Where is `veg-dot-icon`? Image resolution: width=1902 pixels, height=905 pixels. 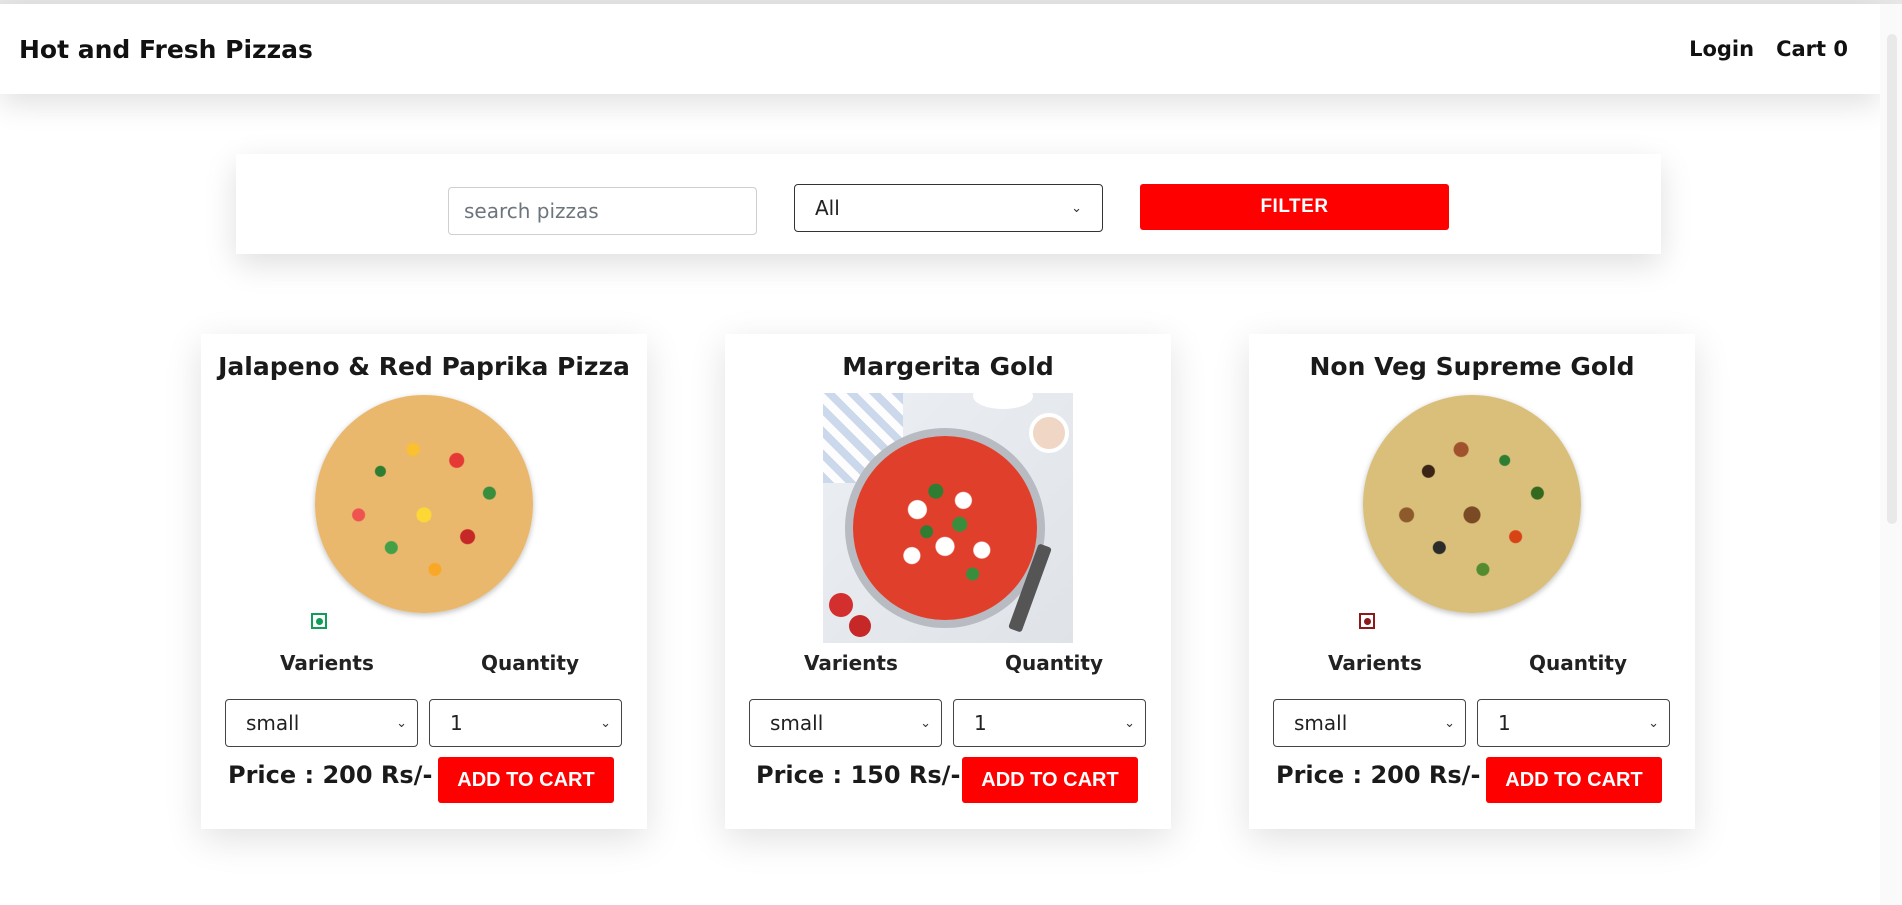 veg-dot-icon is located at coordinates (319, 621).